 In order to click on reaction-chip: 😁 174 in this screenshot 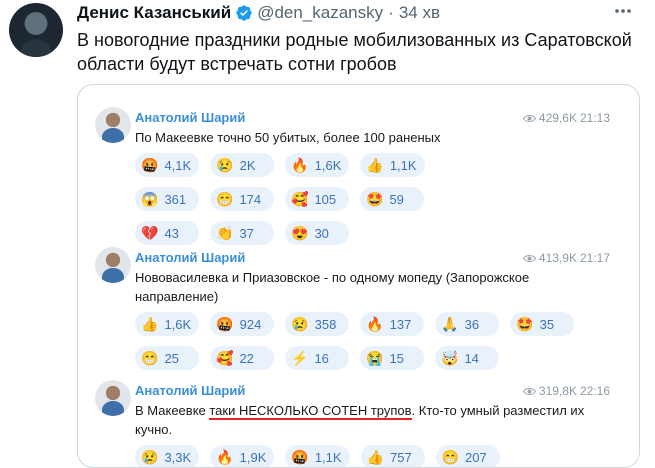, I will do `click(242, 199)`.